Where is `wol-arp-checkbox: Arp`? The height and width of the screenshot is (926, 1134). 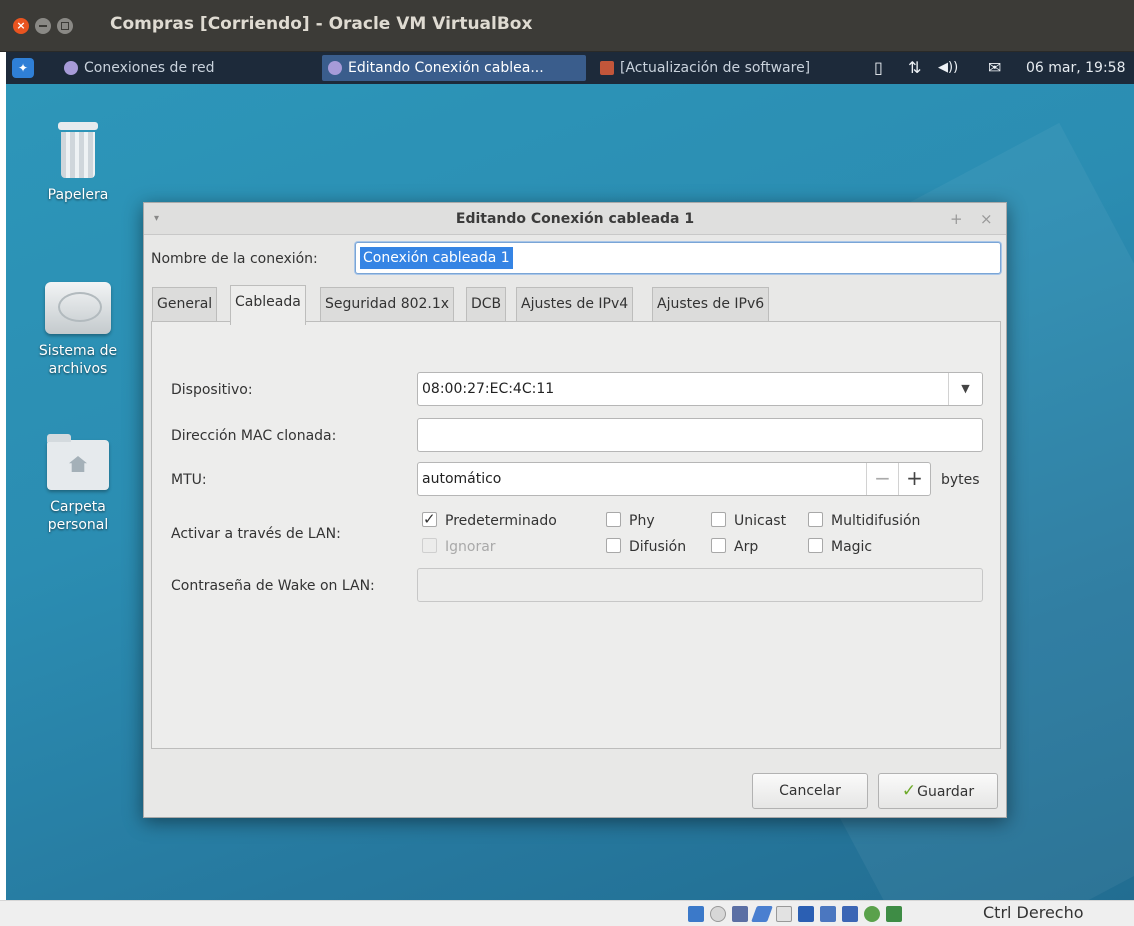
wol-arp-checkbox: Arp is located at coordinates (734, 547).